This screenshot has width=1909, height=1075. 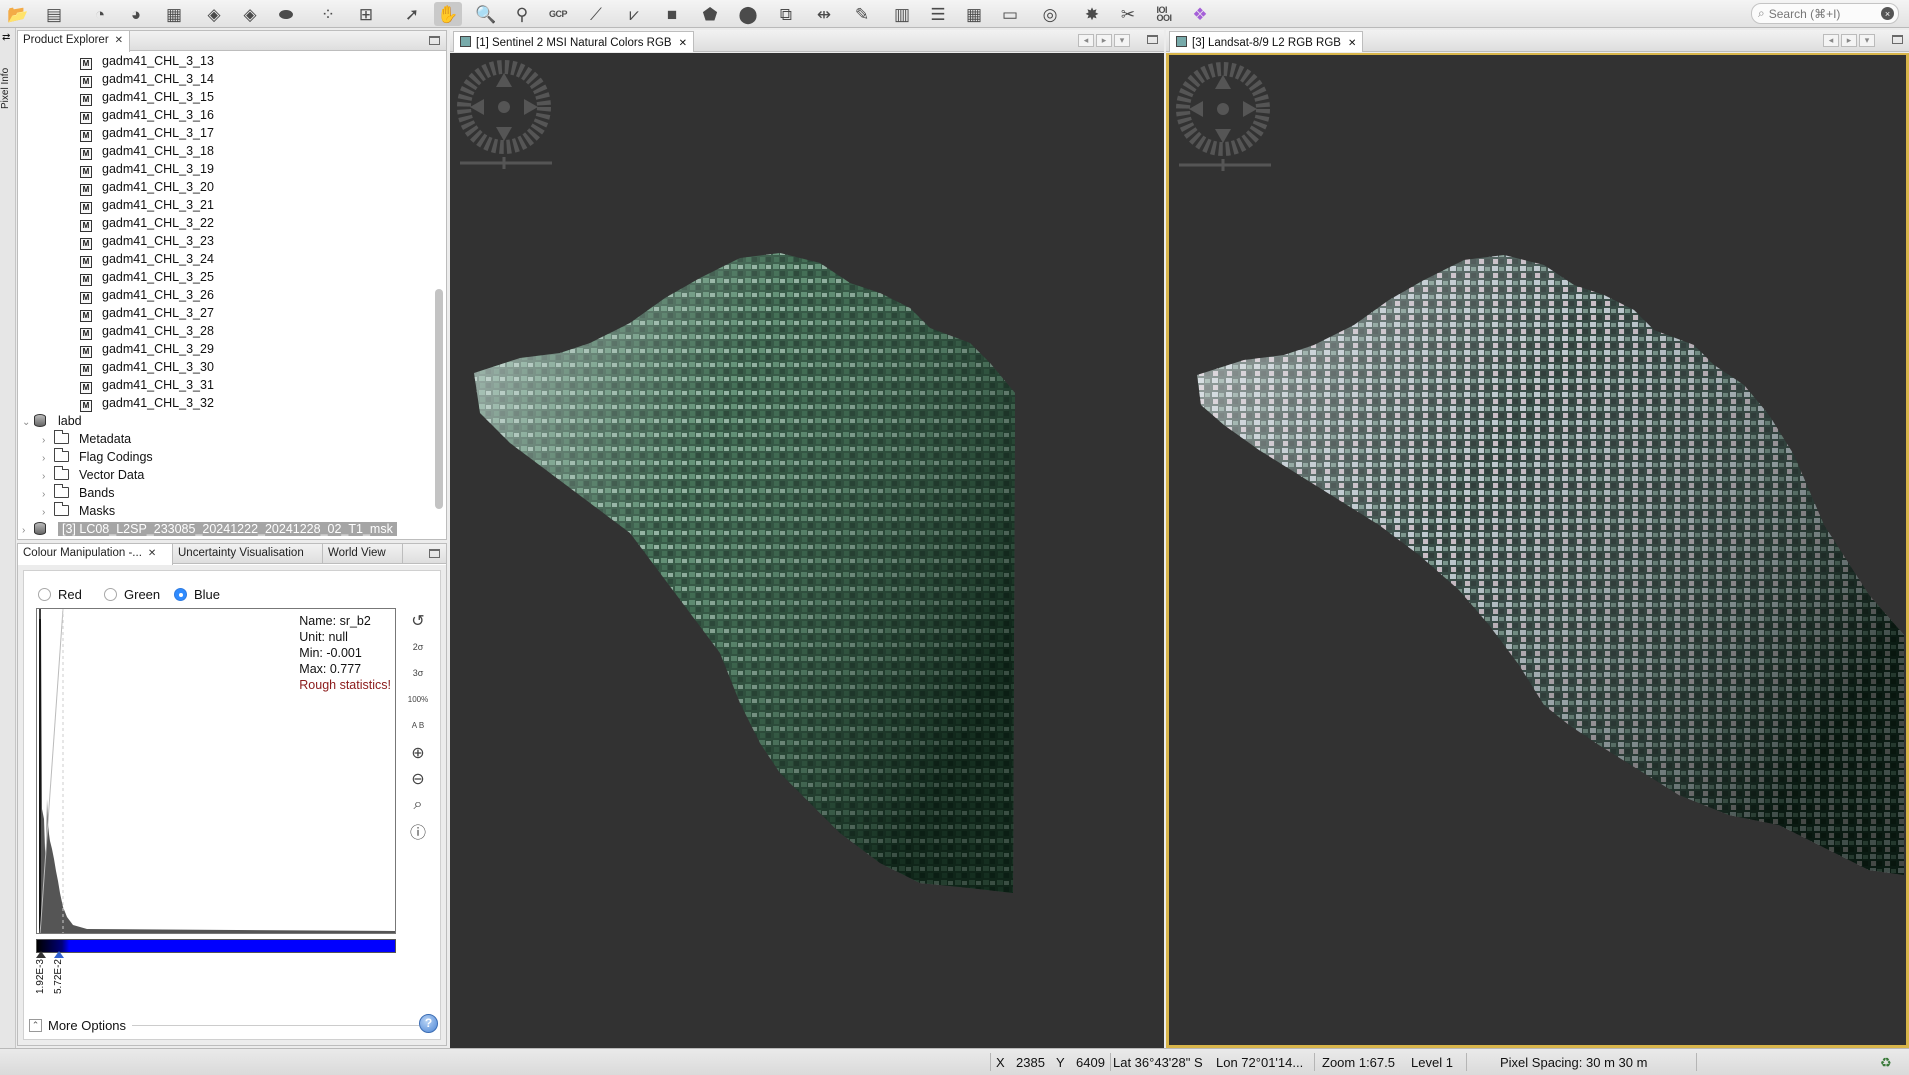 I want to click on memory-indicator-icon: ♻, so click(x=1886, y=1063).